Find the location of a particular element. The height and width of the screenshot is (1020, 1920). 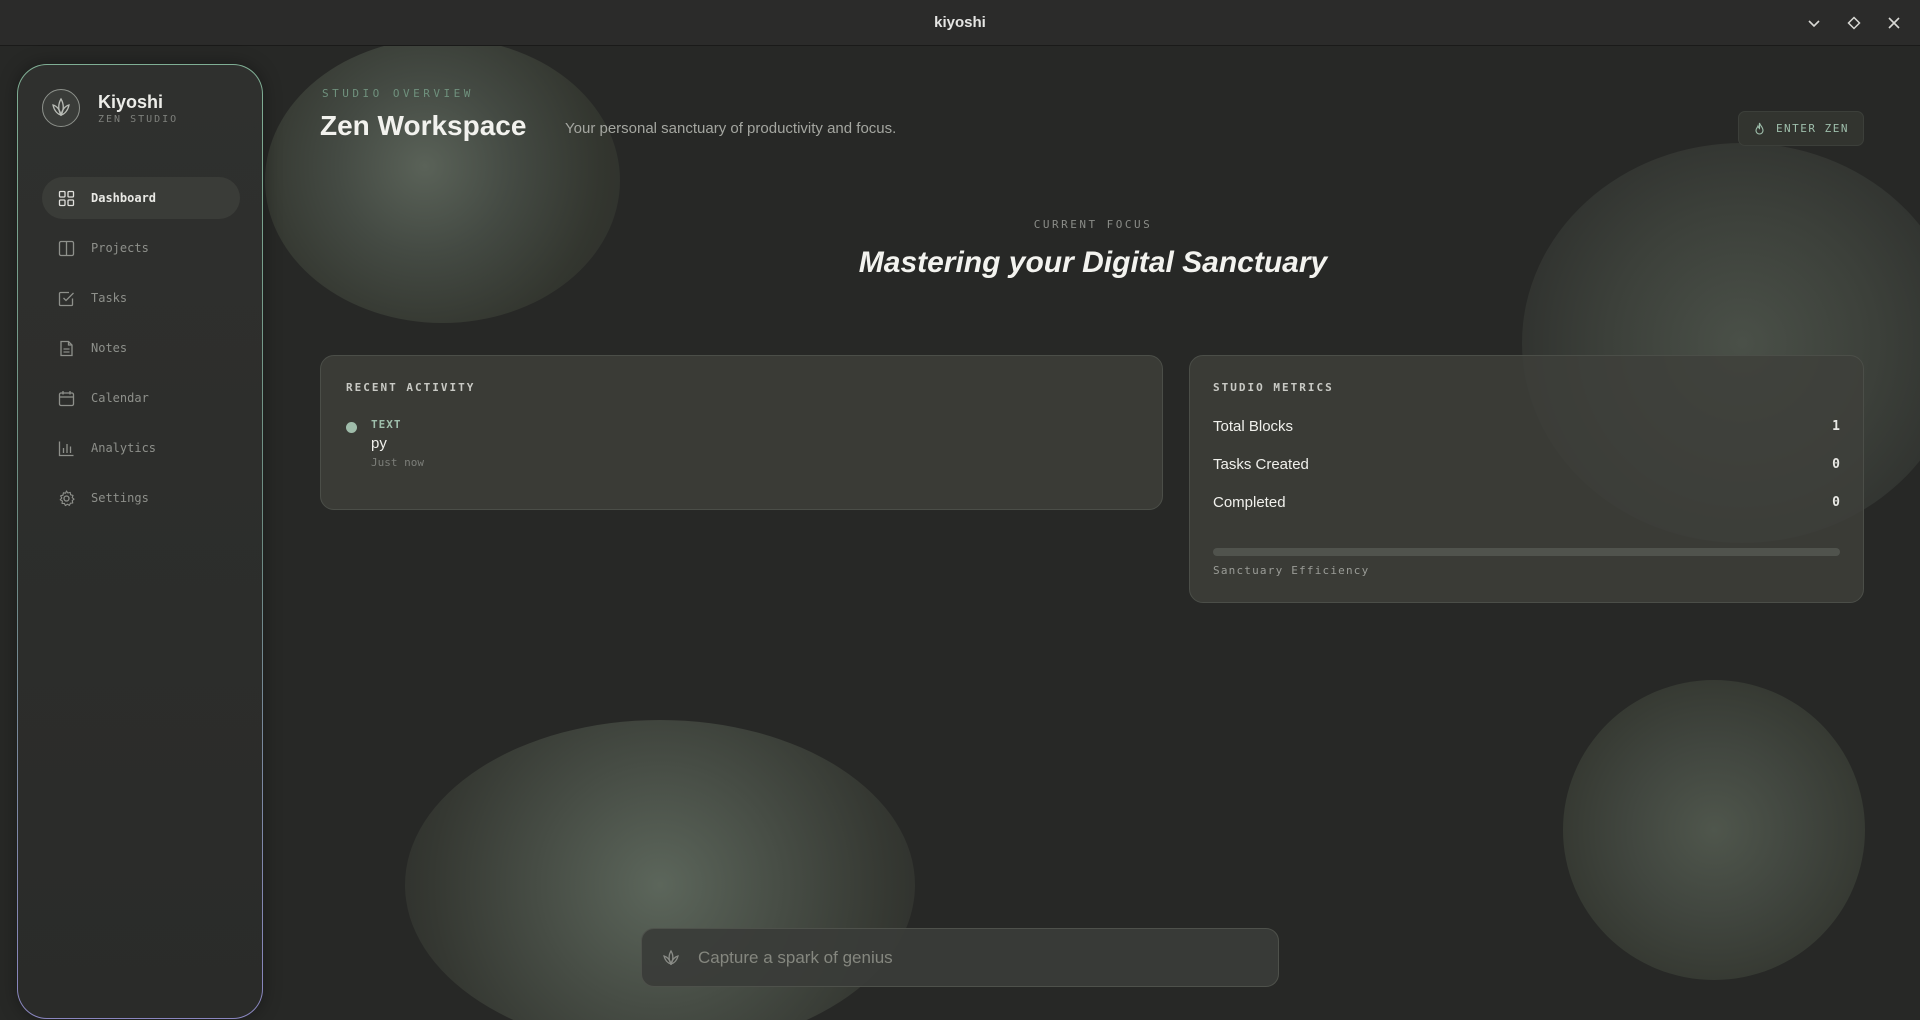

sidebar-item-settings: Settings is located at coordinates (141, 498).